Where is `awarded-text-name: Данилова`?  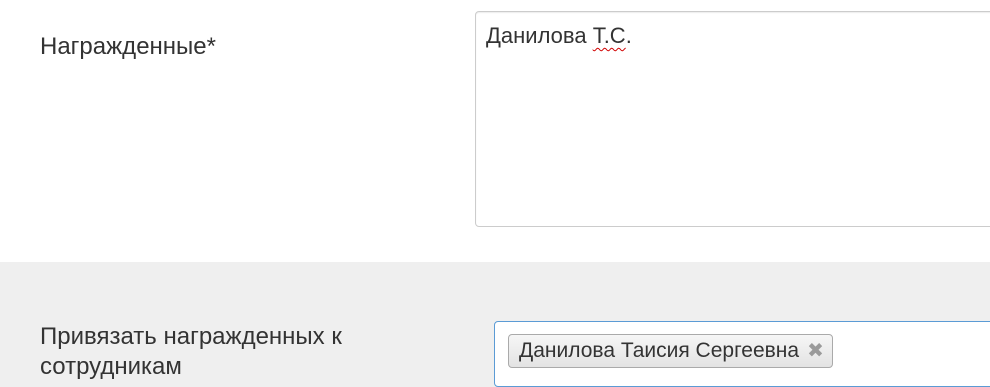
awarded-text-name: Данилова is located at coordinates (539, 35).